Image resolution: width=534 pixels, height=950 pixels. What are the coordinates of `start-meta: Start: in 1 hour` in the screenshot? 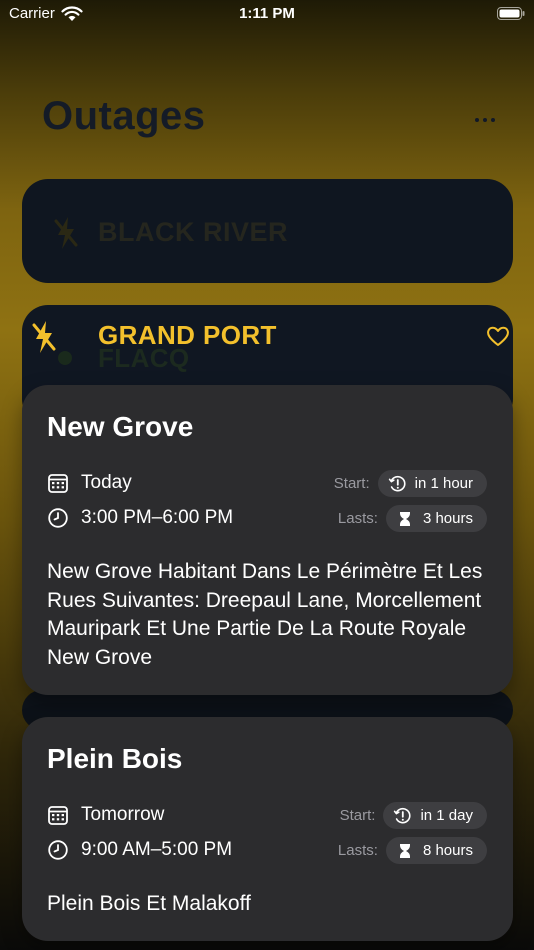 It's located at (410, 483).